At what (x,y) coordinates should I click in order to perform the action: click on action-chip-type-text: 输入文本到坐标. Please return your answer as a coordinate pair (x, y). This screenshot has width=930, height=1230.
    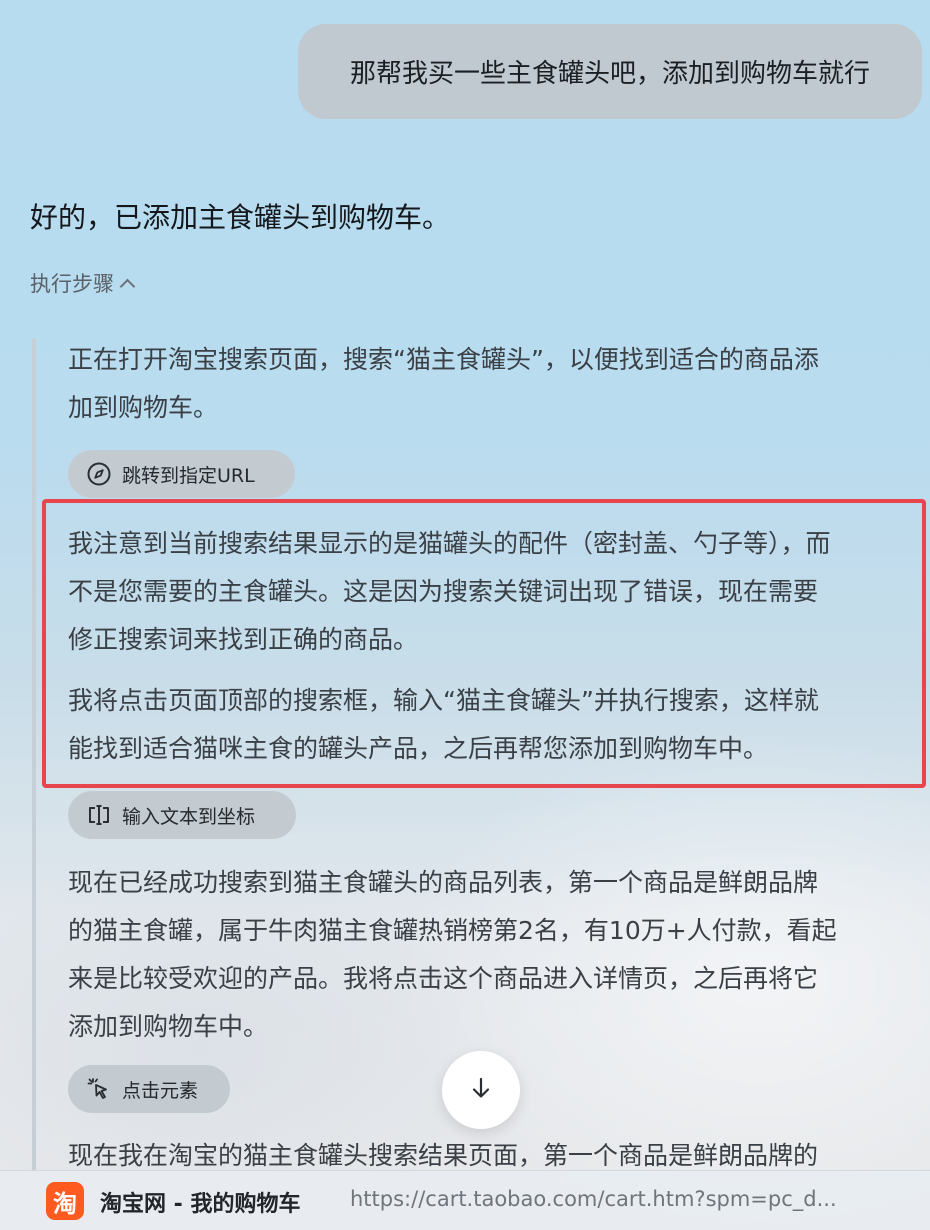
    Looking at the image, I should click on (182, 815).